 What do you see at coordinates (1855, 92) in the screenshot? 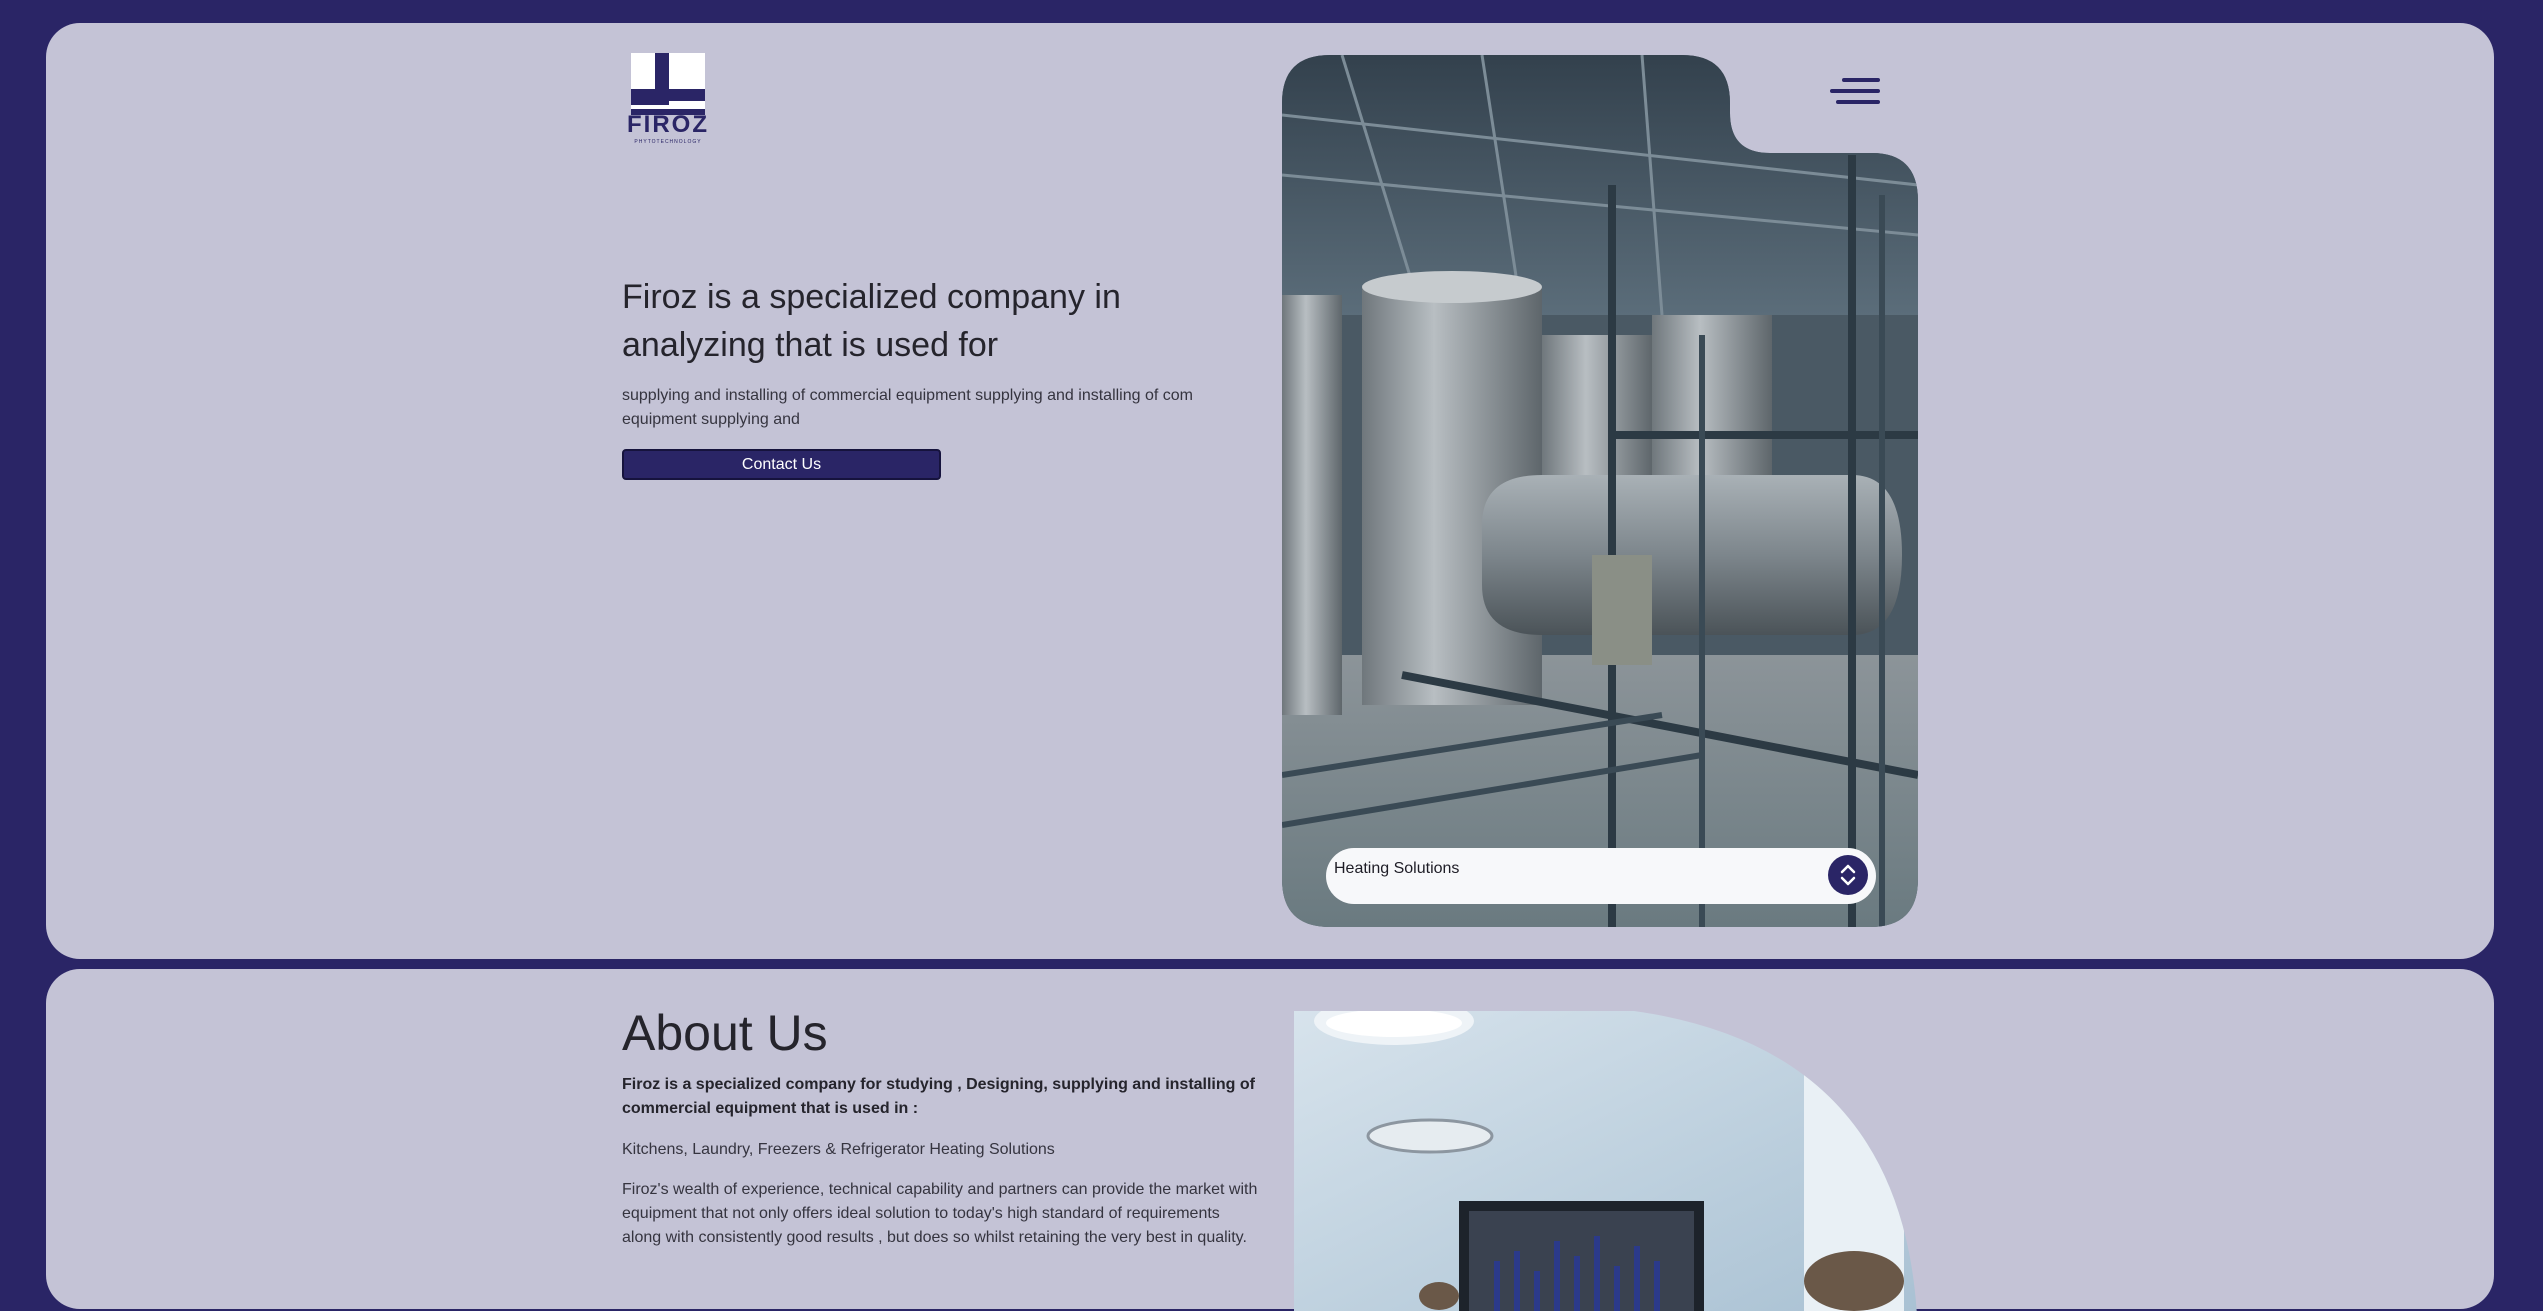
I see `hamburger-menu-icon` at bounding box center [1855, 92].